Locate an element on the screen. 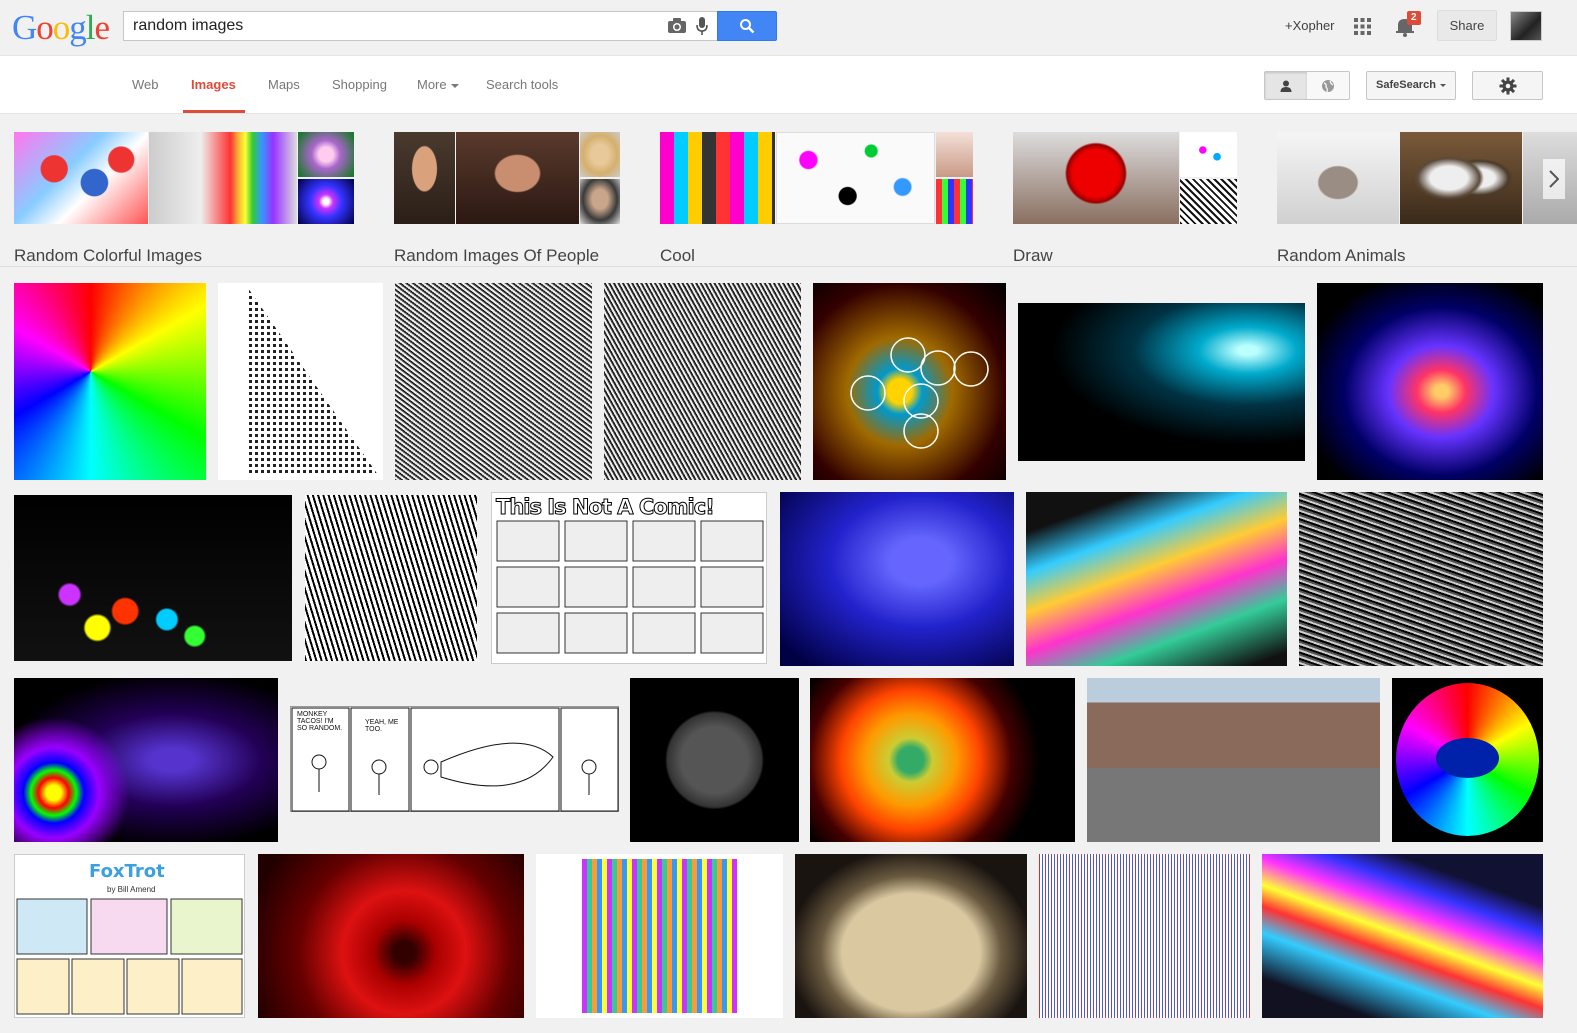 The image size is (1577, 1033). search-button is located at coordinates (747, 26).